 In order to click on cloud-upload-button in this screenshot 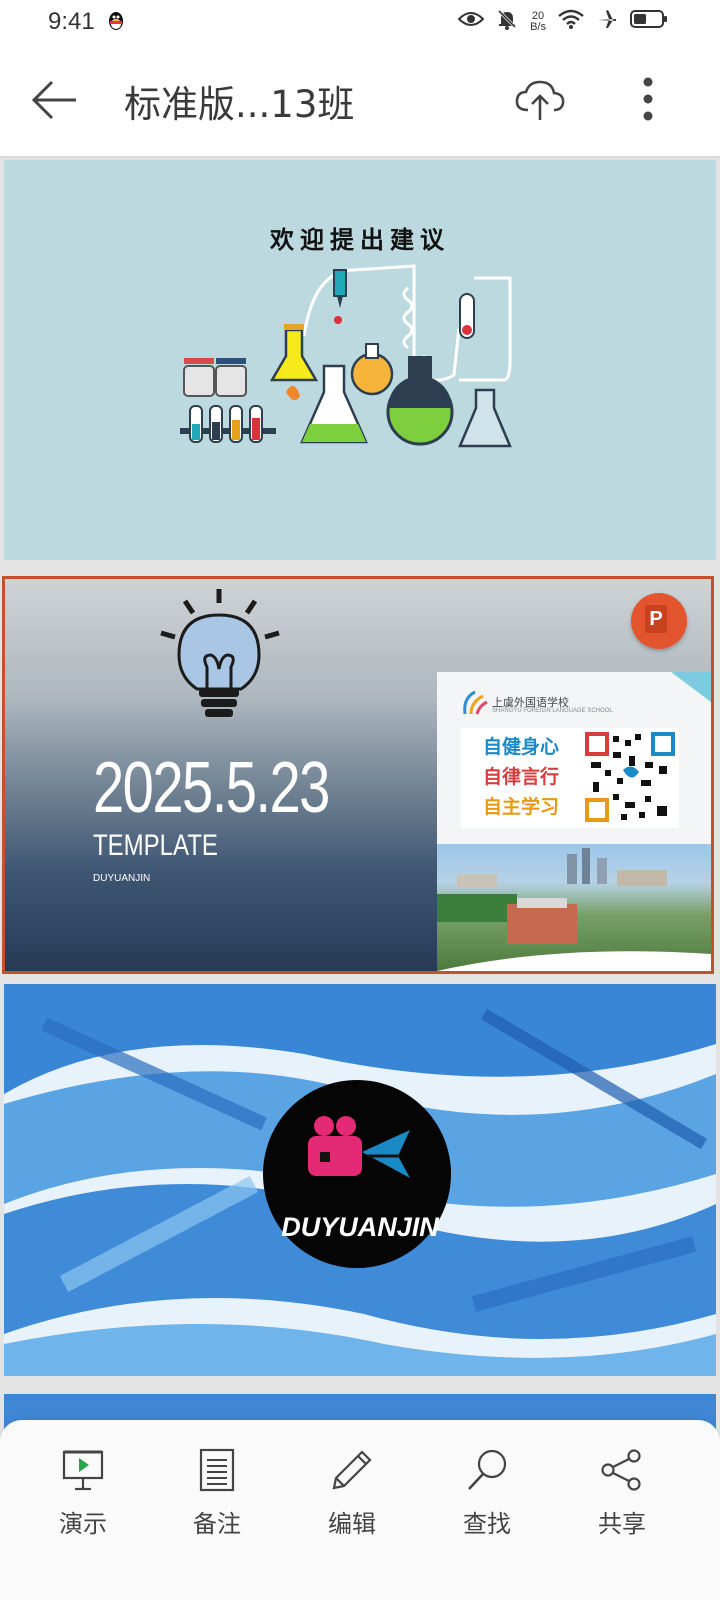, I will do `click(540, 100)`.